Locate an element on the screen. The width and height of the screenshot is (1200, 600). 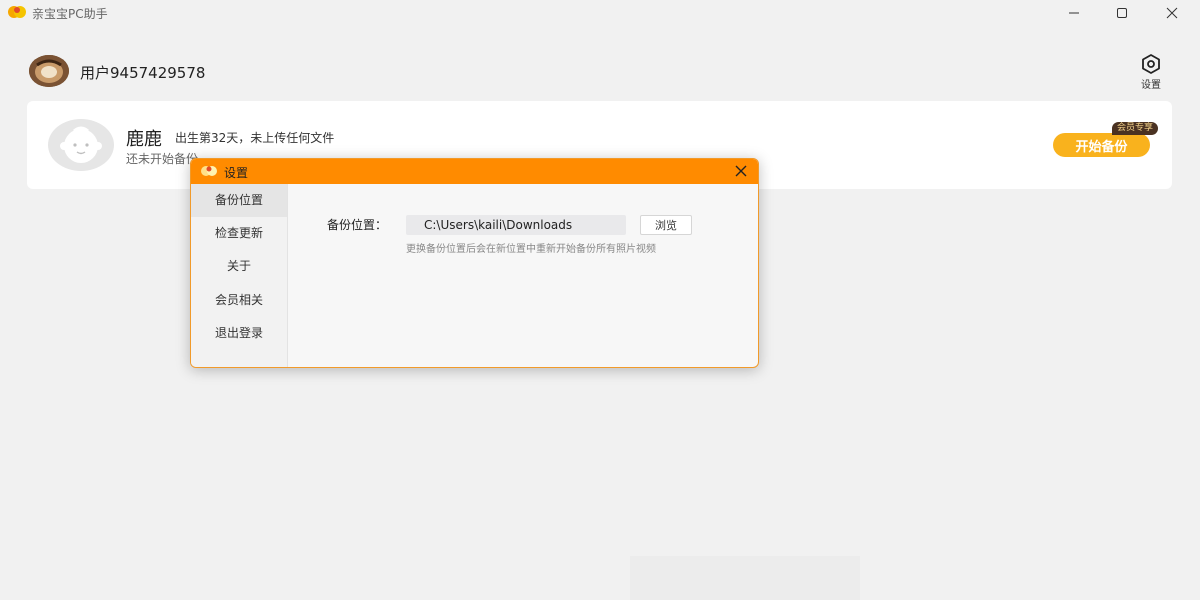
dialog-header: 设置 is located at coordinates (474, 171).